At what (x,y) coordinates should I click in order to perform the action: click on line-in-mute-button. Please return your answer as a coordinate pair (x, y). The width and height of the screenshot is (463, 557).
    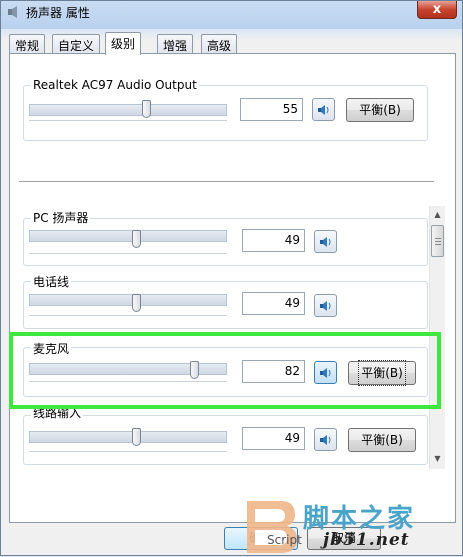
    Looking at the image, I should click on (325, 439).